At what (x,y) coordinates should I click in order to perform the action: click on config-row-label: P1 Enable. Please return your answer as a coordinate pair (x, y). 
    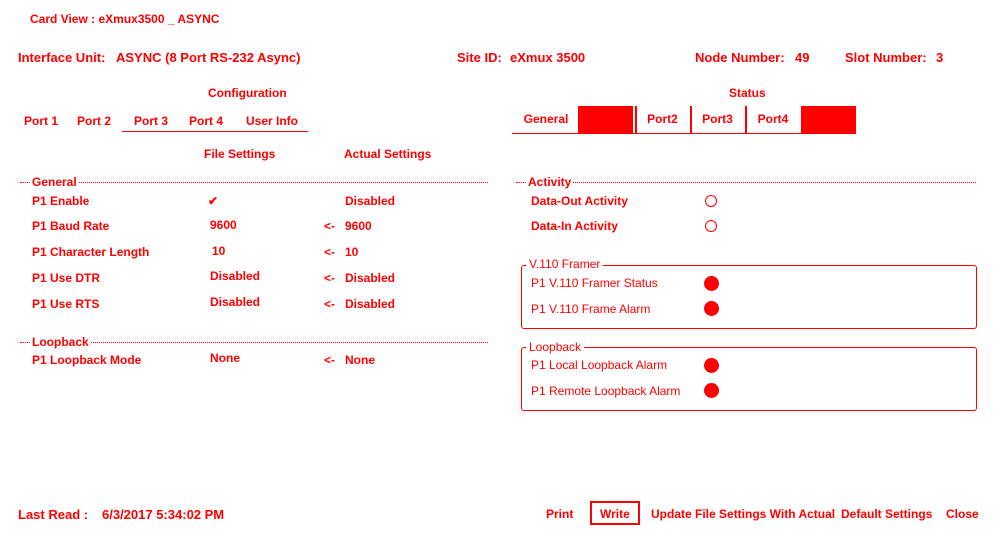
    Looking at the image, I should click on (61, 201).